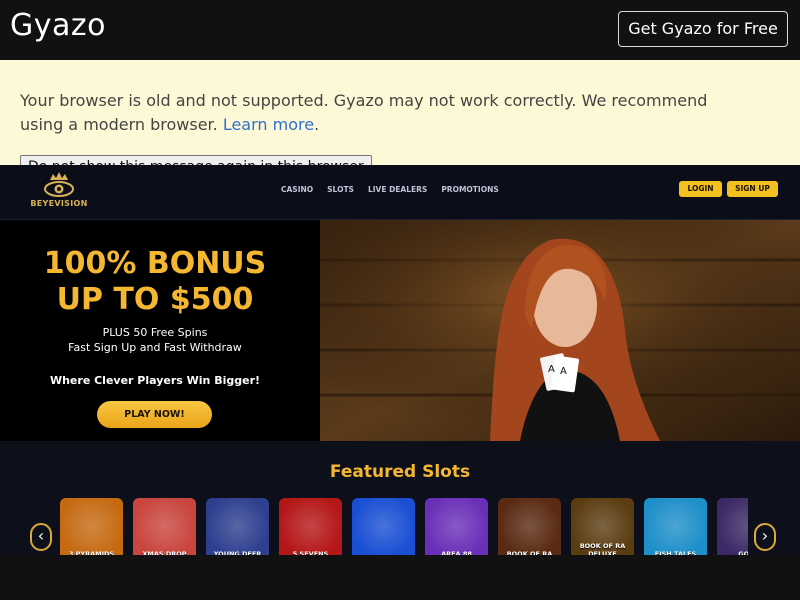 This screenshot has width=800, height=600. What do you see at coordinates (317, 124) in the screenshot?
I see `warning-period: .` at bounding box center [317, 124].